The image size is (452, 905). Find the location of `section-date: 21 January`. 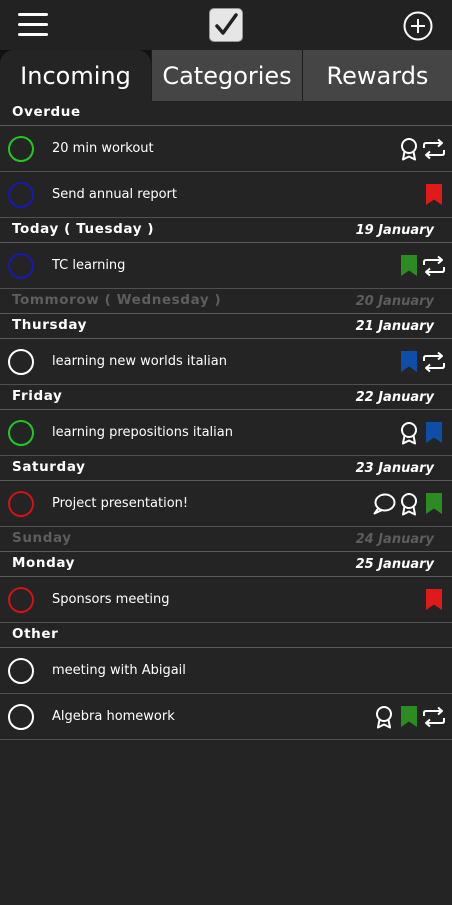

section-date: 21 January is located at coordinates (394, 326).